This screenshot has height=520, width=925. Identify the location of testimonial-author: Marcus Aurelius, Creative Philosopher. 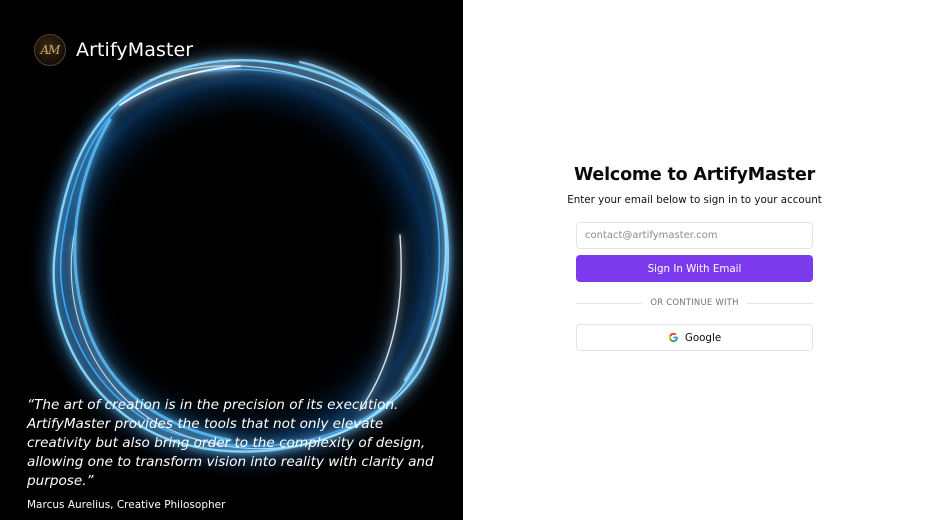
(126, 505).